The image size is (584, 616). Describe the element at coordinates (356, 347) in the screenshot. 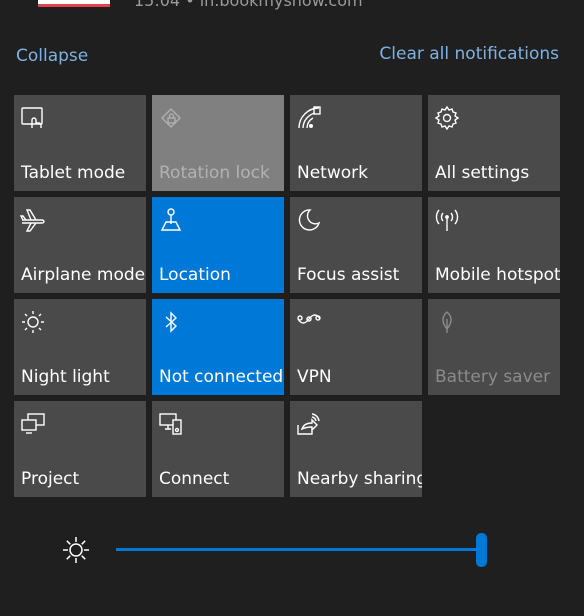

I see `tile-vpn: VPN` at that location.